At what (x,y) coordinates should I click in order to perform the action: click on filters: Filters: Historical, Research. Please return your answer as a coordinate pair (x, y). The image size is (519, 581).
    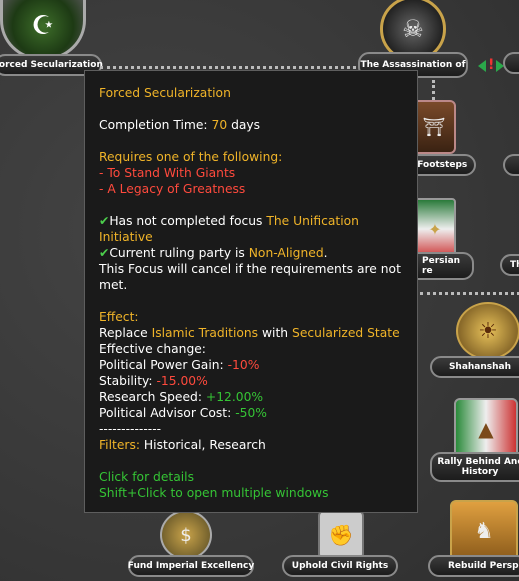
    Looking at the image, I should click on (251, 445).